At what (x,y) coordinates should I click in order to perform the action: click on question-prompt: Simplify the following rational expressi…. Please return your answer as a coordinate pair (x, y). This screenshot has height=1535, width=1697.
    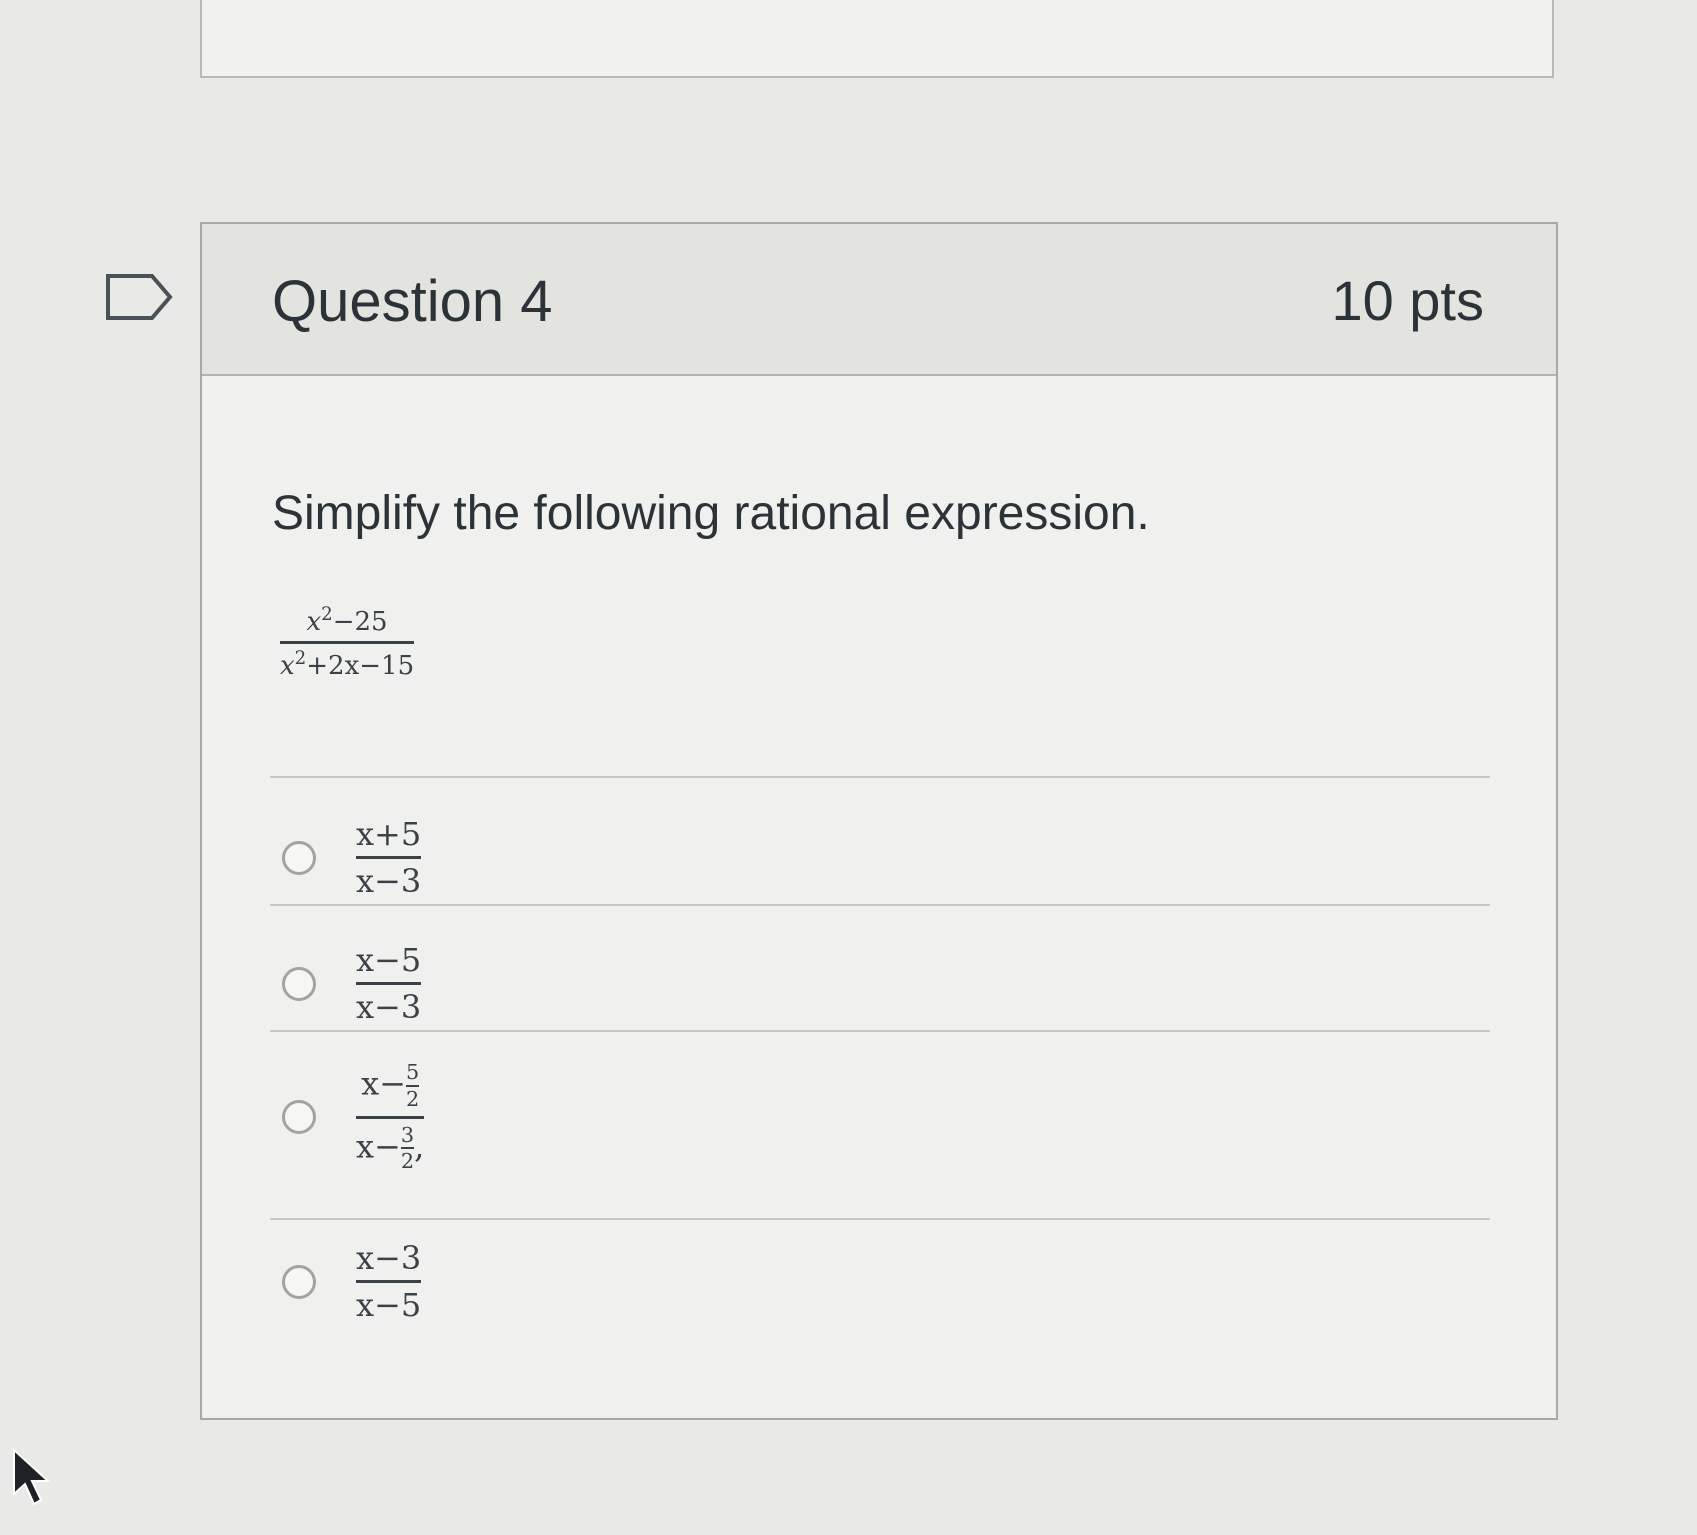
    Looking at the image, I should click on (711, 513).